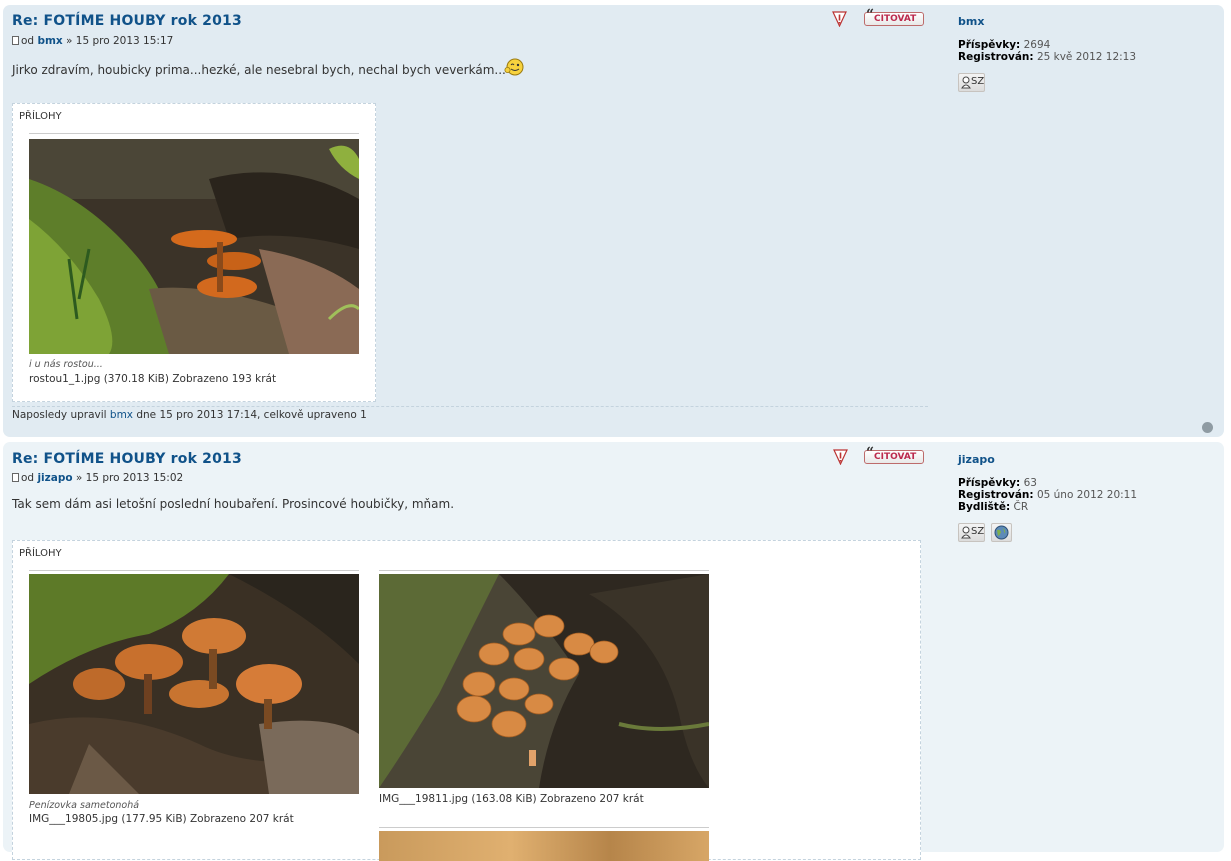  I want to click on profile-posts: Příspěvky: 63, so click(997, 483).